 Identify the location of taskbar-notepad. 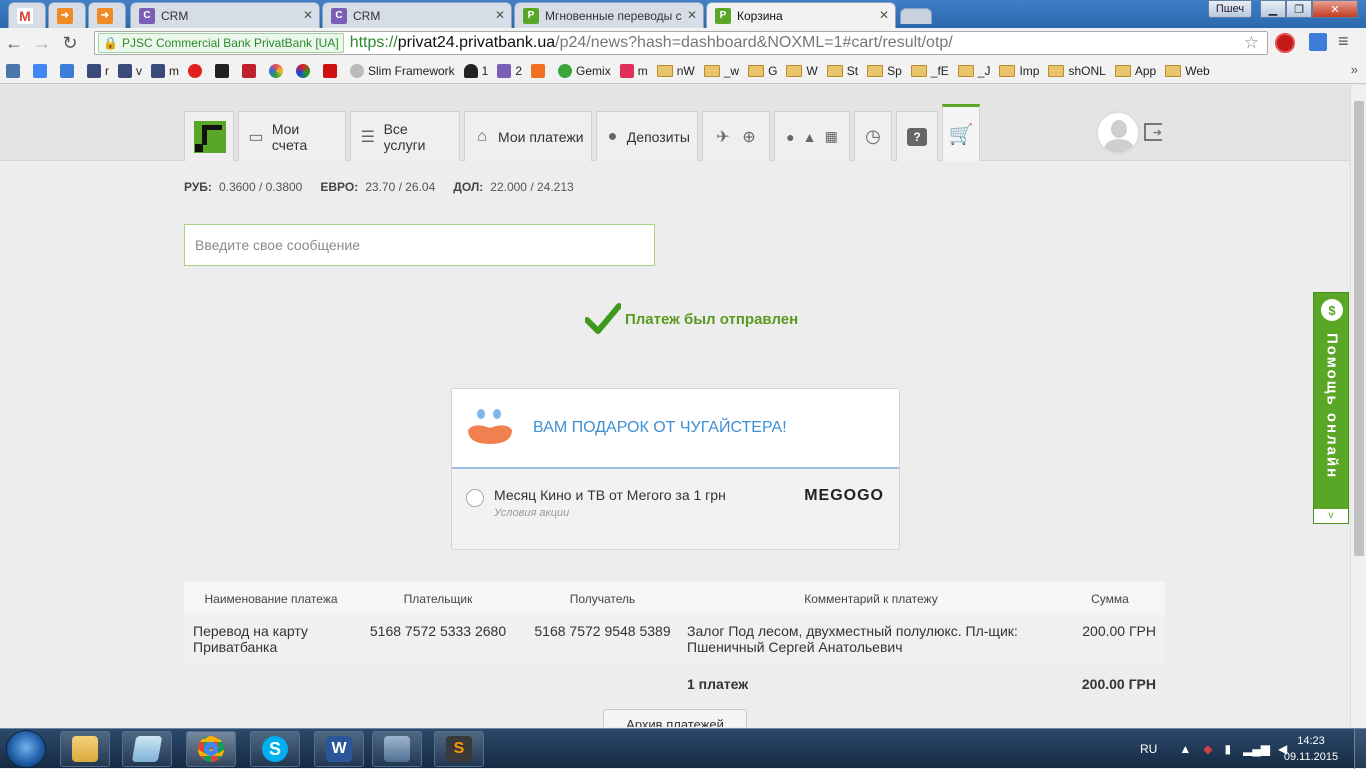
(147, 749).